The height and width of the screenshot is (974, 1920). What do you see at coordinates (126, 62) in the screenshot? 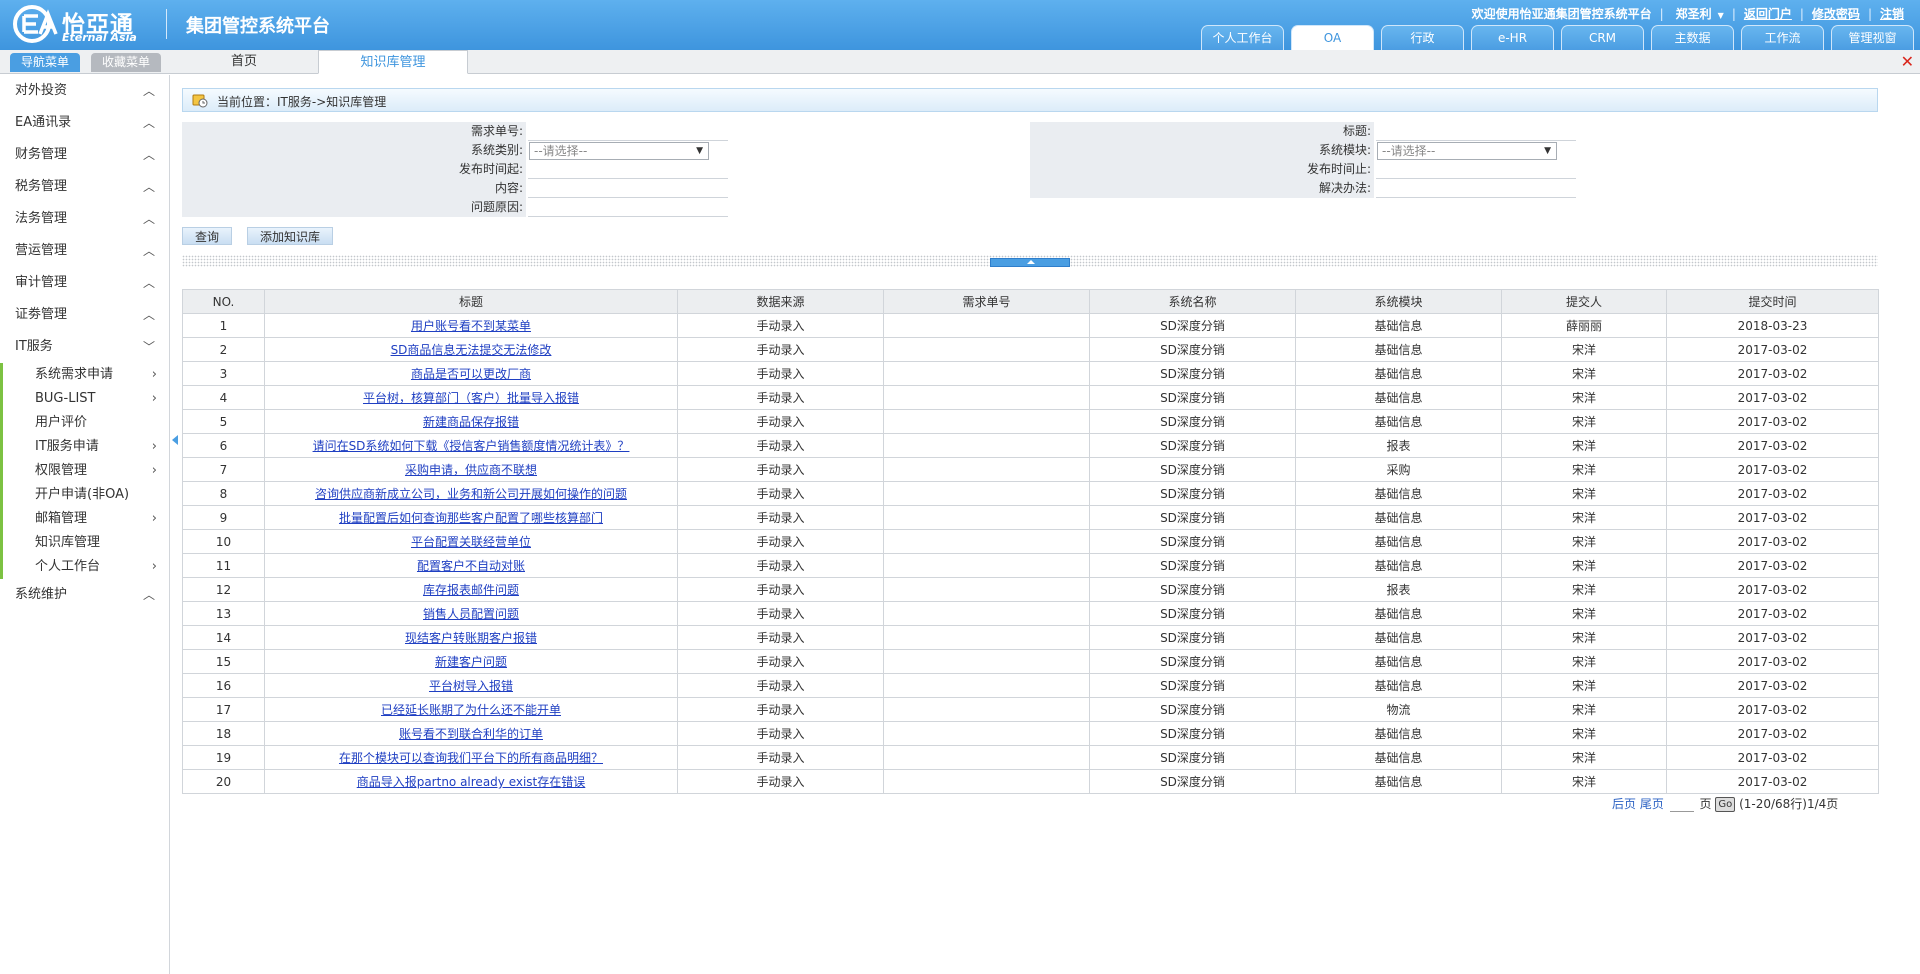
I see `favorites-menu-toggle: 收藏菜单` at bounding box center [126, 62].